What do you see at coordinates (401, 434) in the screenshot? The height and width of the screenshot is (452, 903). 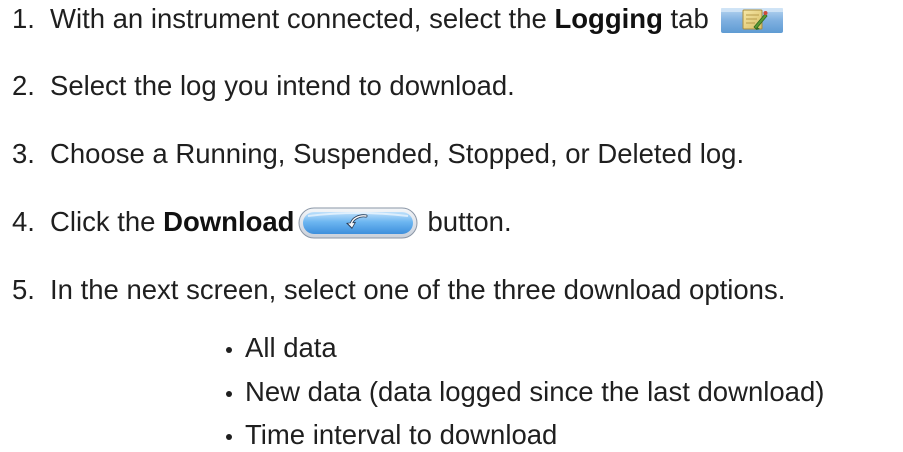 I see `option-label: Time interval to download` at bounding box center [401, 434].